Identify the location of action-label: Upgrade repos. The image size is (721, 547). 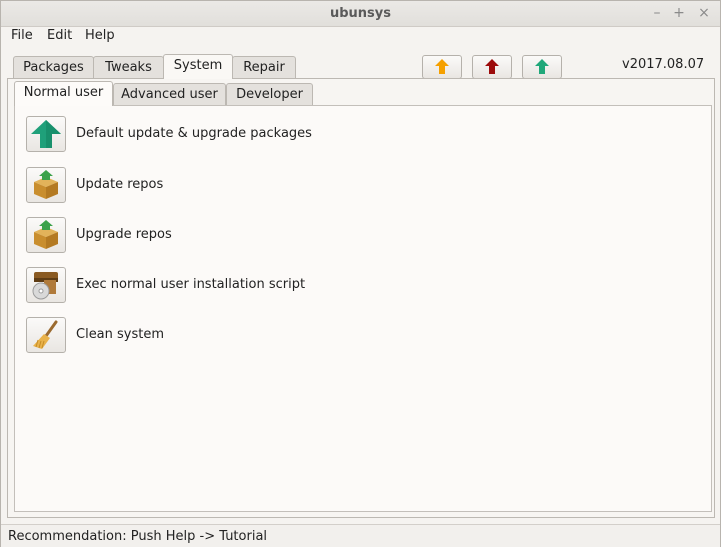
(124, 234).